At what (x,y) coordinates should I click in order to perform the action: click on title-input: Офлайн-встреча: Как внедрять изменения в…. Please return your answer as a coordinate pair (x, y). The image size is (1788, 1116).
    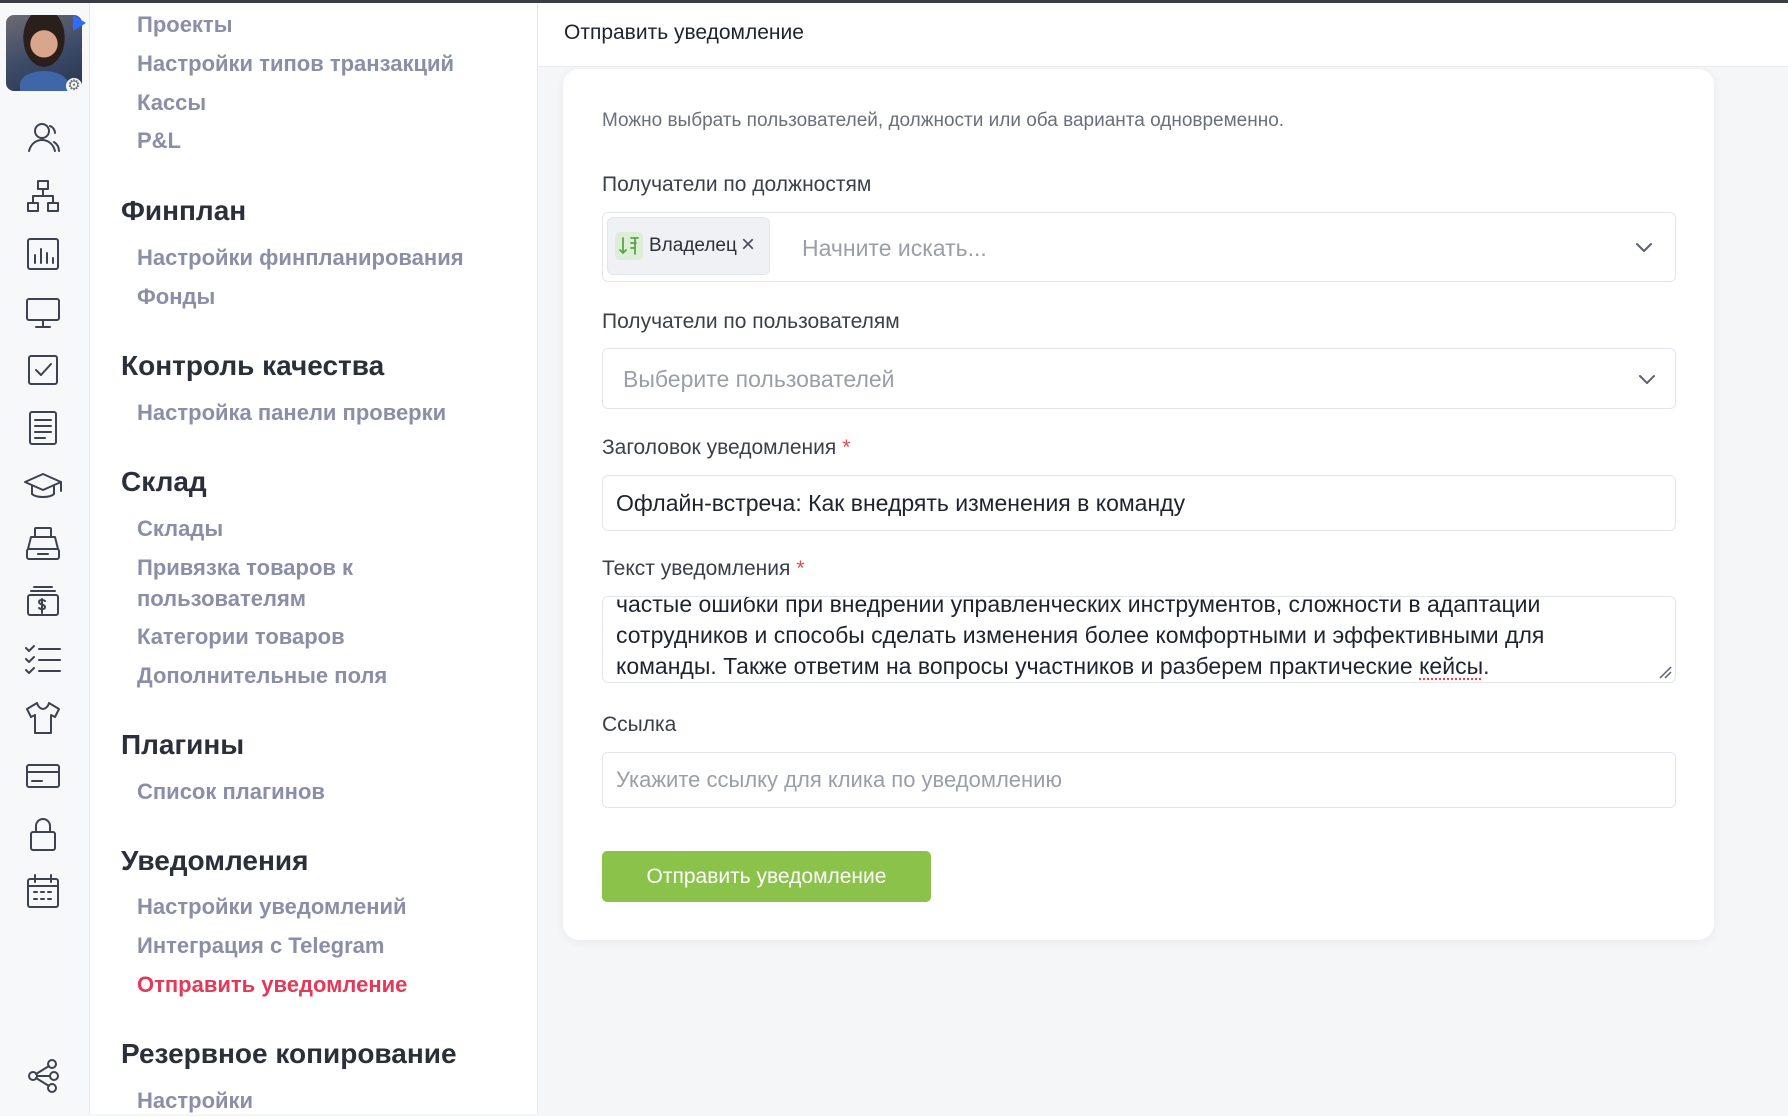
    Looking at the image, I should click on (1139, 503).